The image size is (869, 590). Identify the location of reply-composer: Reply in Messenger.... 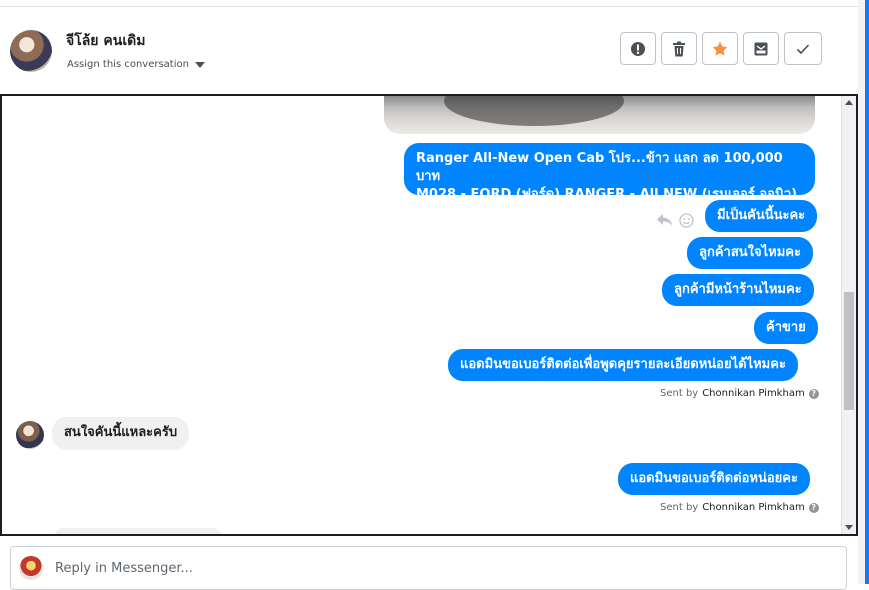
(428, 568).